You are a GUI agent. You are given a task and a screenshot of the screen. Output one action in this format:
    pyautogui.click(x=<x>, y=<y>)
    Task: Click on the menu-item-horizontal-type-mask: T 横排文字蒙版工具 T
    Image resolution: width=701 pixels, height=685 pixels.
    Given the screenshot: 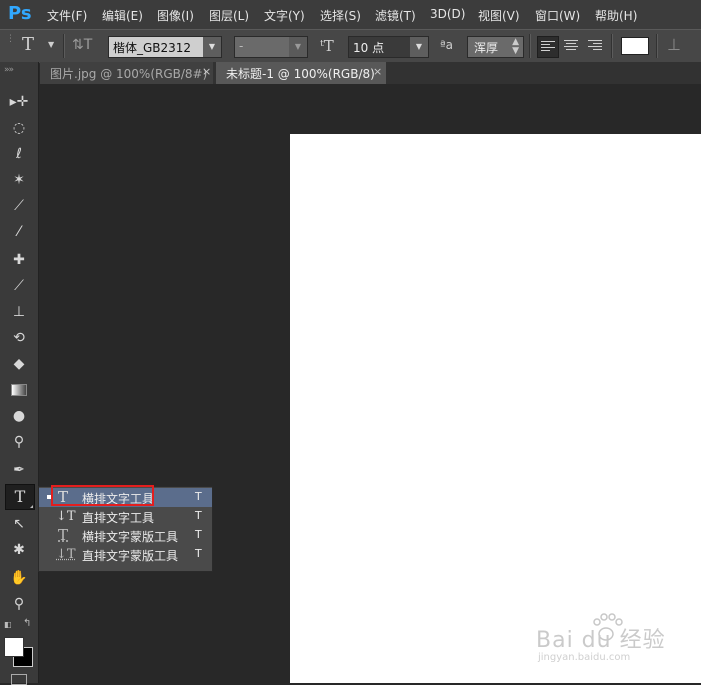 What is the action you would take?
    pyautogui.click(x=125, y=535)
    